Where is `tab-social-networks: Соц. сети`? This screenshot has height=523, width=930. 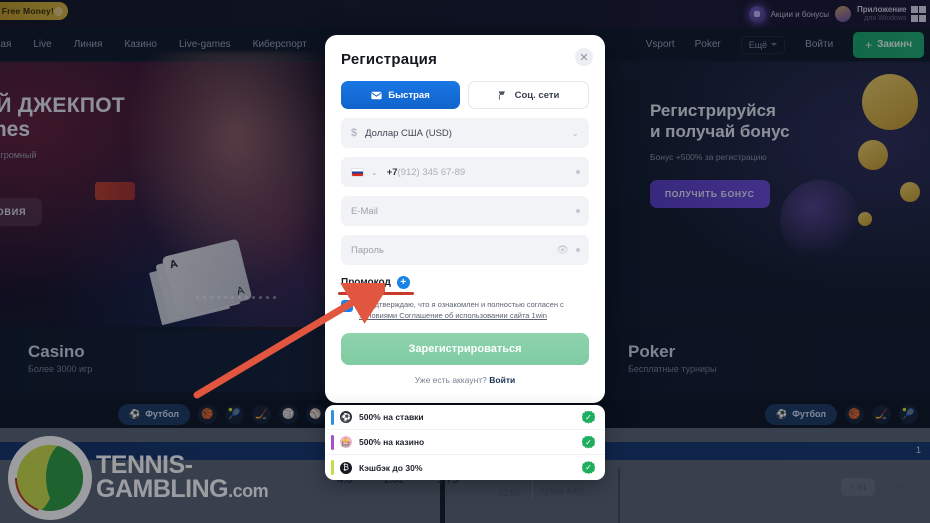 tab-social-networks: Соц. сети is located at coordinates (528, 95).